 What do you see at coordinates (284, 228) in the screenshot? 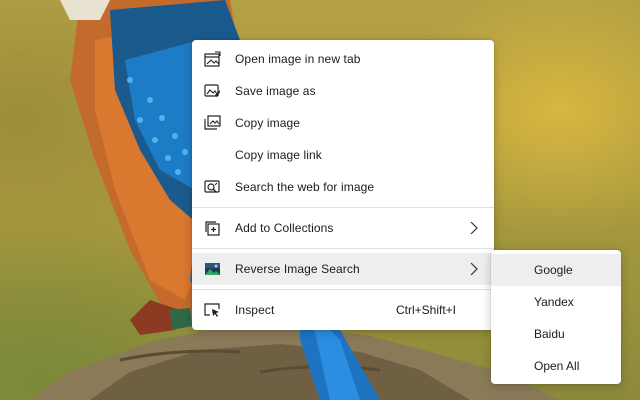
I see `menu-item-label: Add to Collections` at bounding box center [284, 228].